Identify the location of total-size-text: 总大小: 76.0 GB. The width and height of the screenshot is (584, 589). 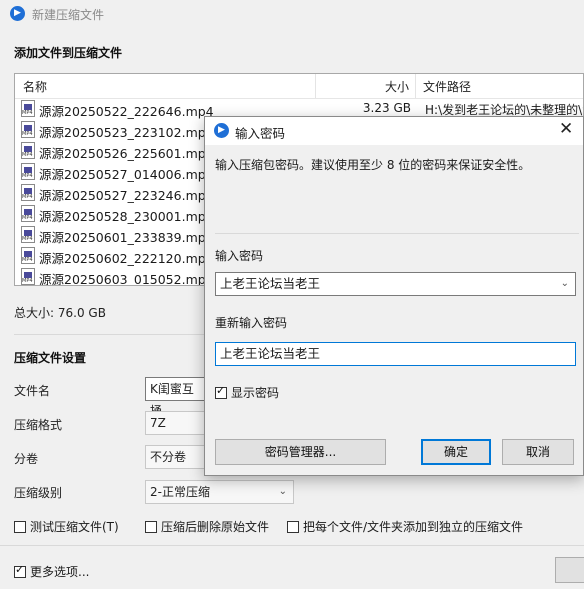
(60, 313).